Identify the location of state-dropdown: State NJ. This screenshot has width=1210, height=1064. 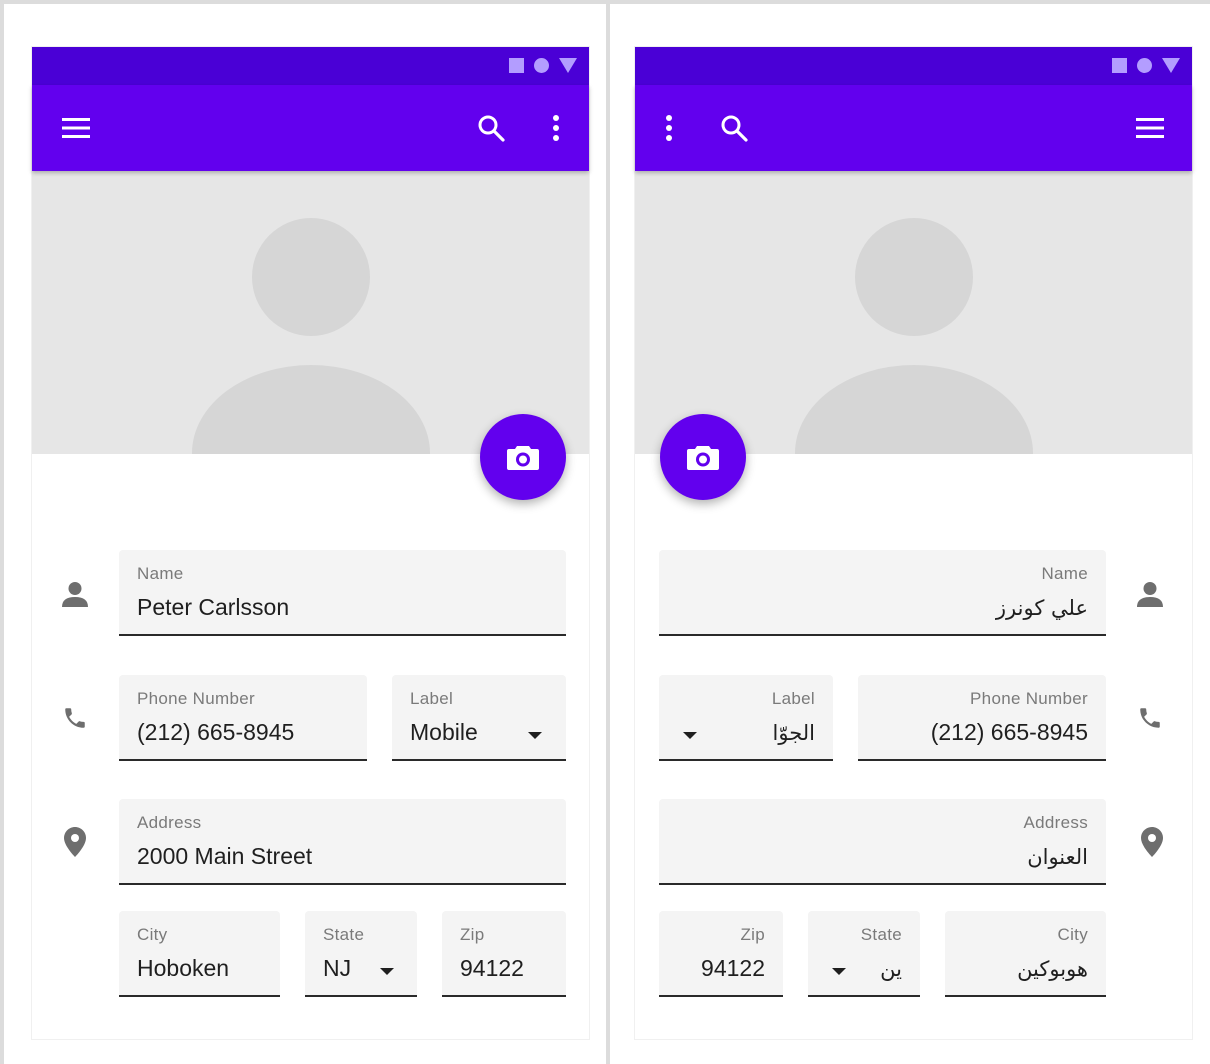
(361, 954).